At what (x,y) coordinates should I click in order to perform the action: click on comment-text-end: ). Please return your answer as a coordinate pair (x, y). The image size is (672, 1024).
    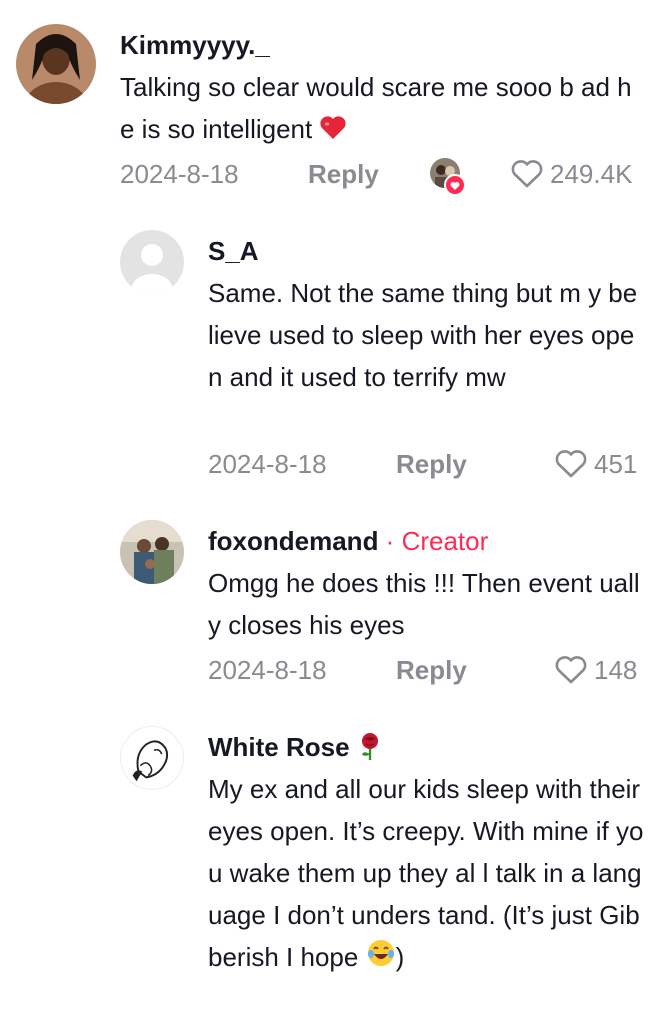
    Looking at the image, I should click on (400, 957).